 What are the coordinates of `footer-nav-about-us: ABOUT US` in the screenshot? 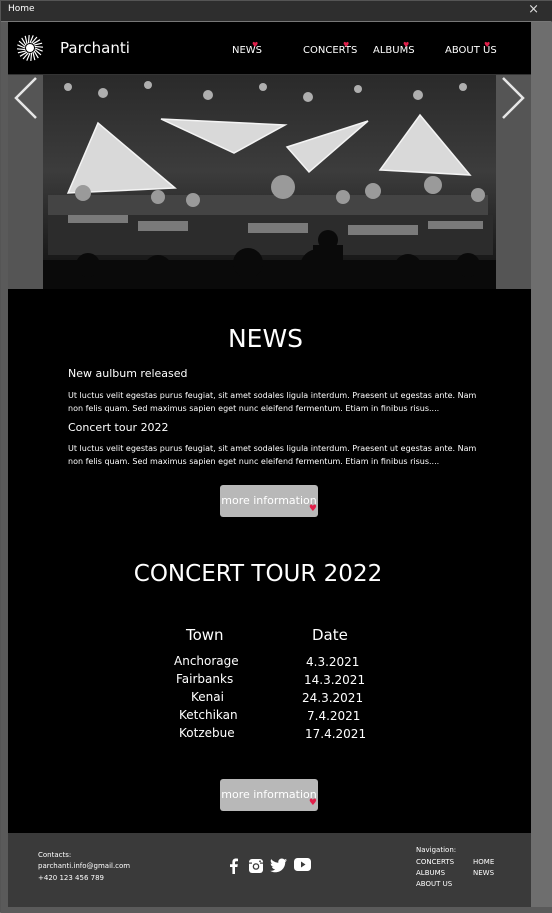 It's located at (434, 884).